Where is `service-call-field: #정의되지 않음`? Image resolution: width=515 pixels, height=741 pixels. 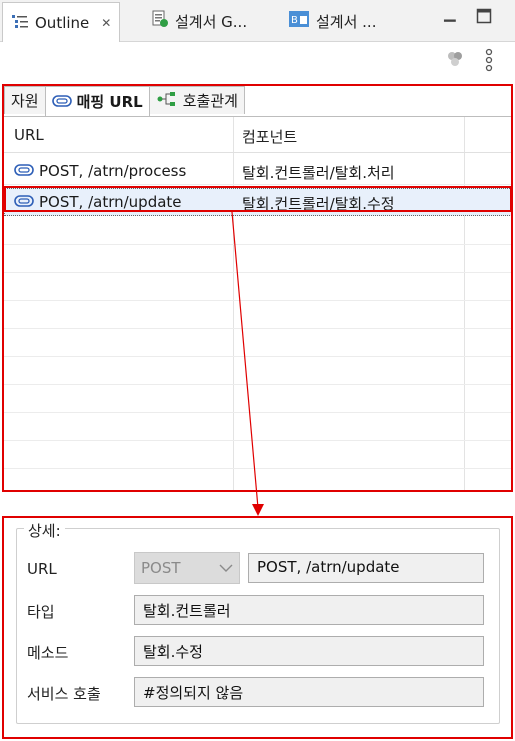
service-call-field: #정의되지 않음 is located at coordinates (309, 692).